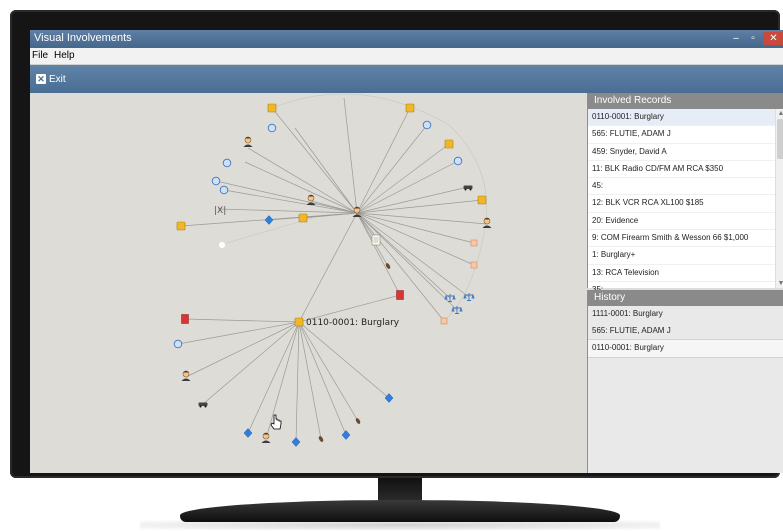 The height and width of the screenshot is (531, 783). What do you see at coordinates (299, 322) in the screenshot?
I see `incident-folder-icon` at bounding box center [299, 322].